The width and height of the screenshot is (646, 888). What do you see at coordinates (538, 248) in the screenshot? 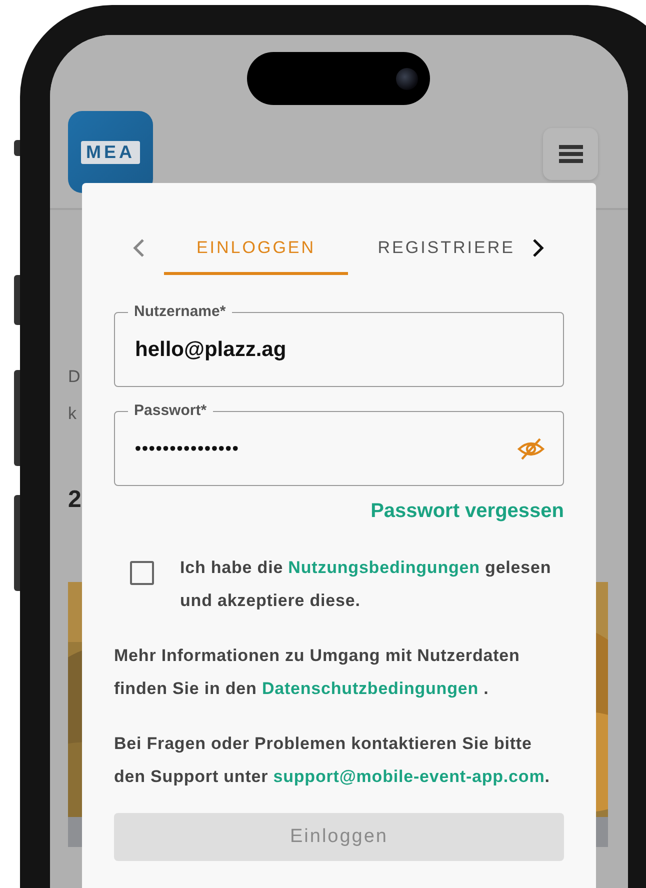
I see `chevron-right-icon` at bounding box center [538, 248].